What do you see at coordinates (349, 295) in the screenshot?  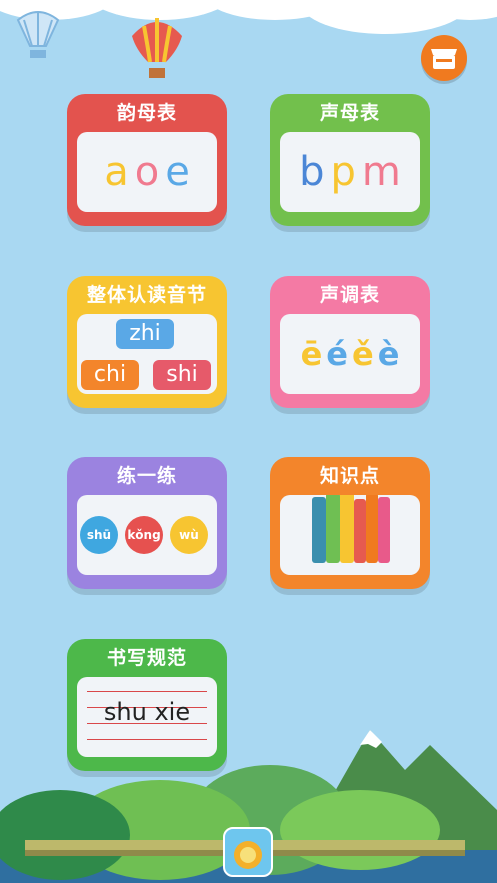 I see `shengdiao-title: 声调表` at bounding box center [349, 295].